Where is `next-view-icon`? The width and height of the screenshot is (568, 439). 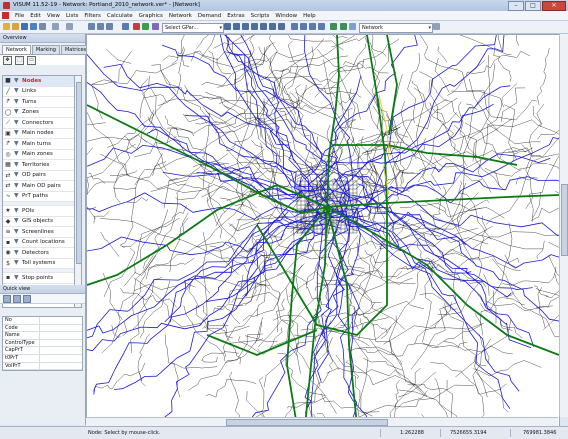 next-view-icon is located at coordinates (281, 26).